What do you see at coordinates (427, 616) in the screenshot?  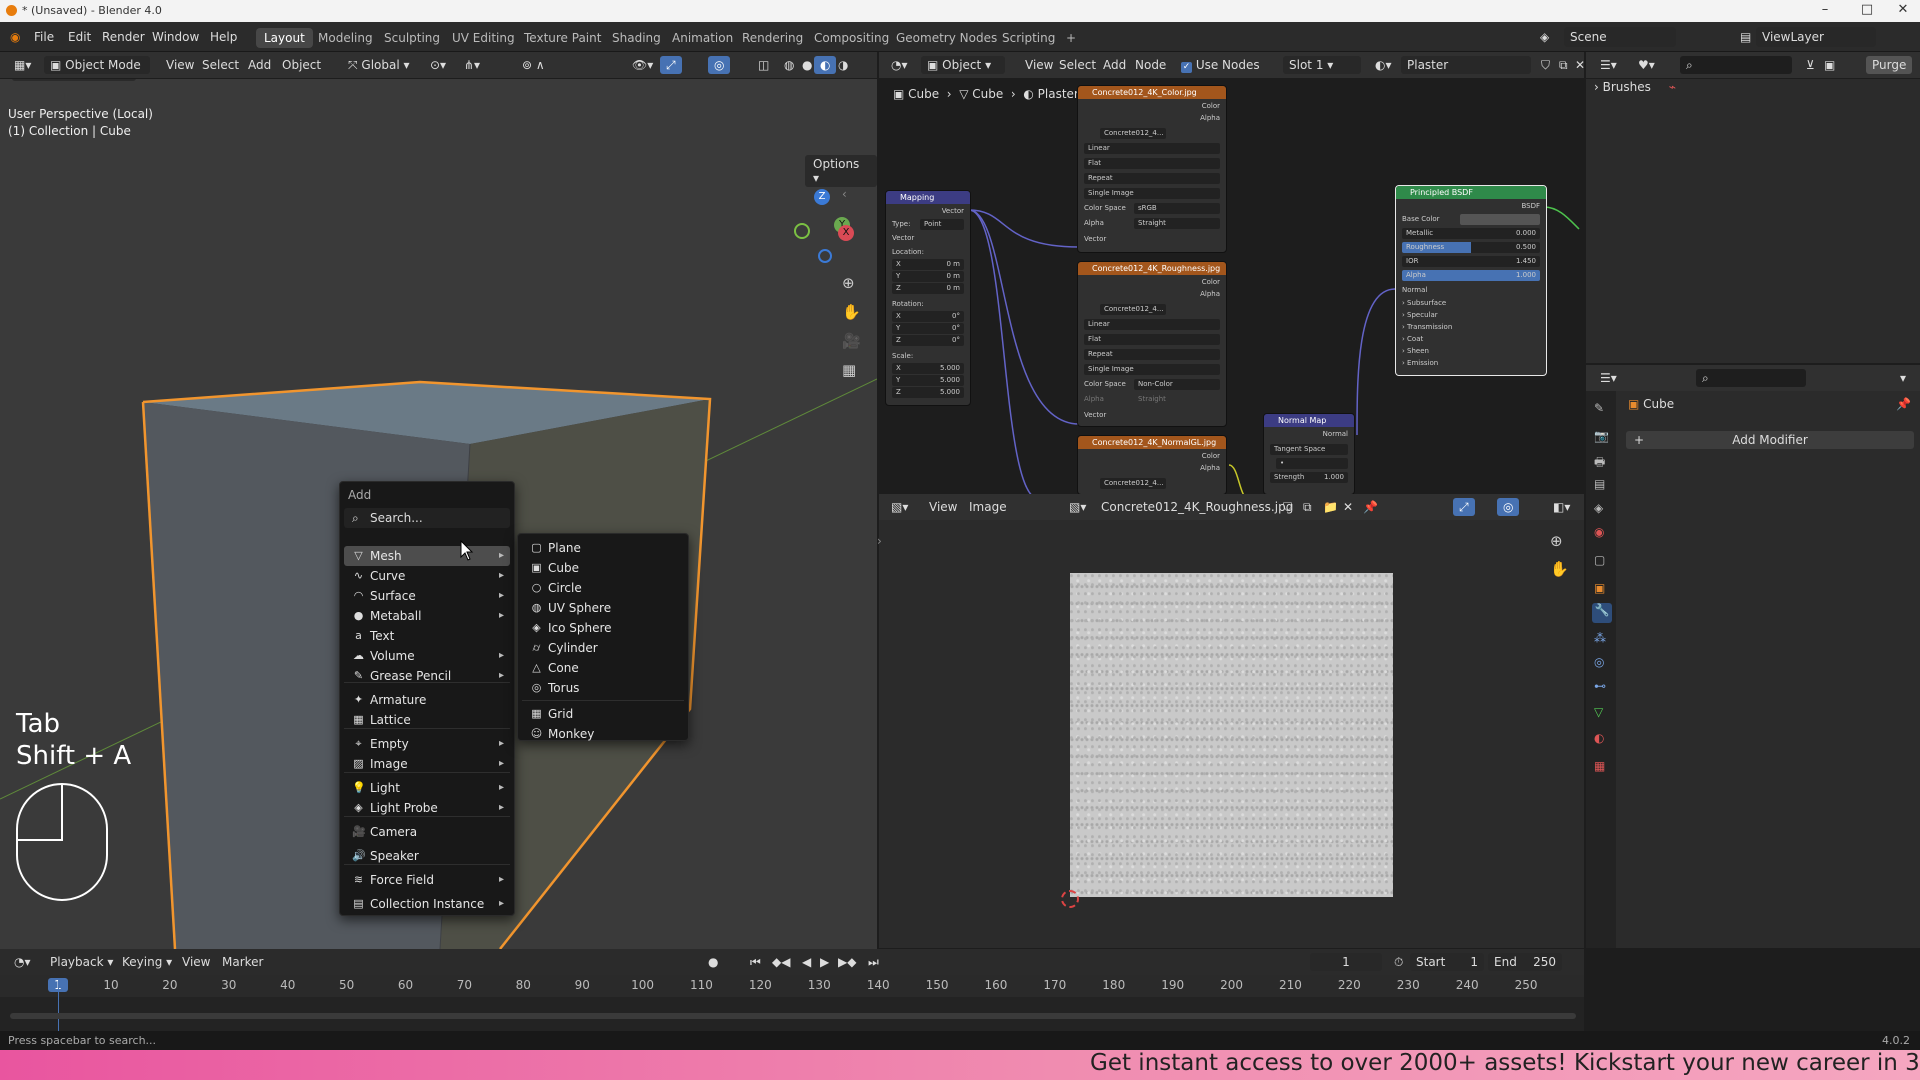 I see `add-menu-item-metaball: ● Metaball ▸` at bounding box center [427, 616].